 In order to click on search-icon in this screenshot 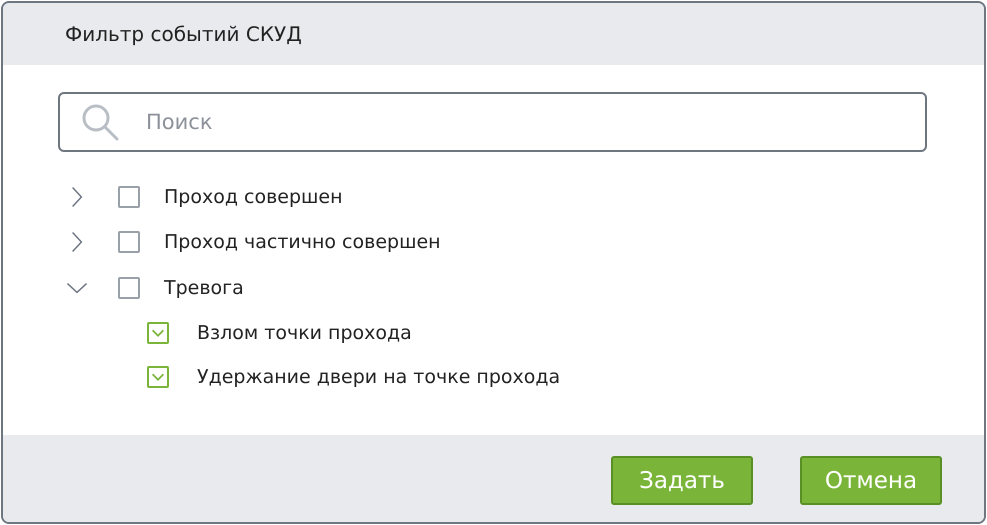, I will do `click(100, 122)`.